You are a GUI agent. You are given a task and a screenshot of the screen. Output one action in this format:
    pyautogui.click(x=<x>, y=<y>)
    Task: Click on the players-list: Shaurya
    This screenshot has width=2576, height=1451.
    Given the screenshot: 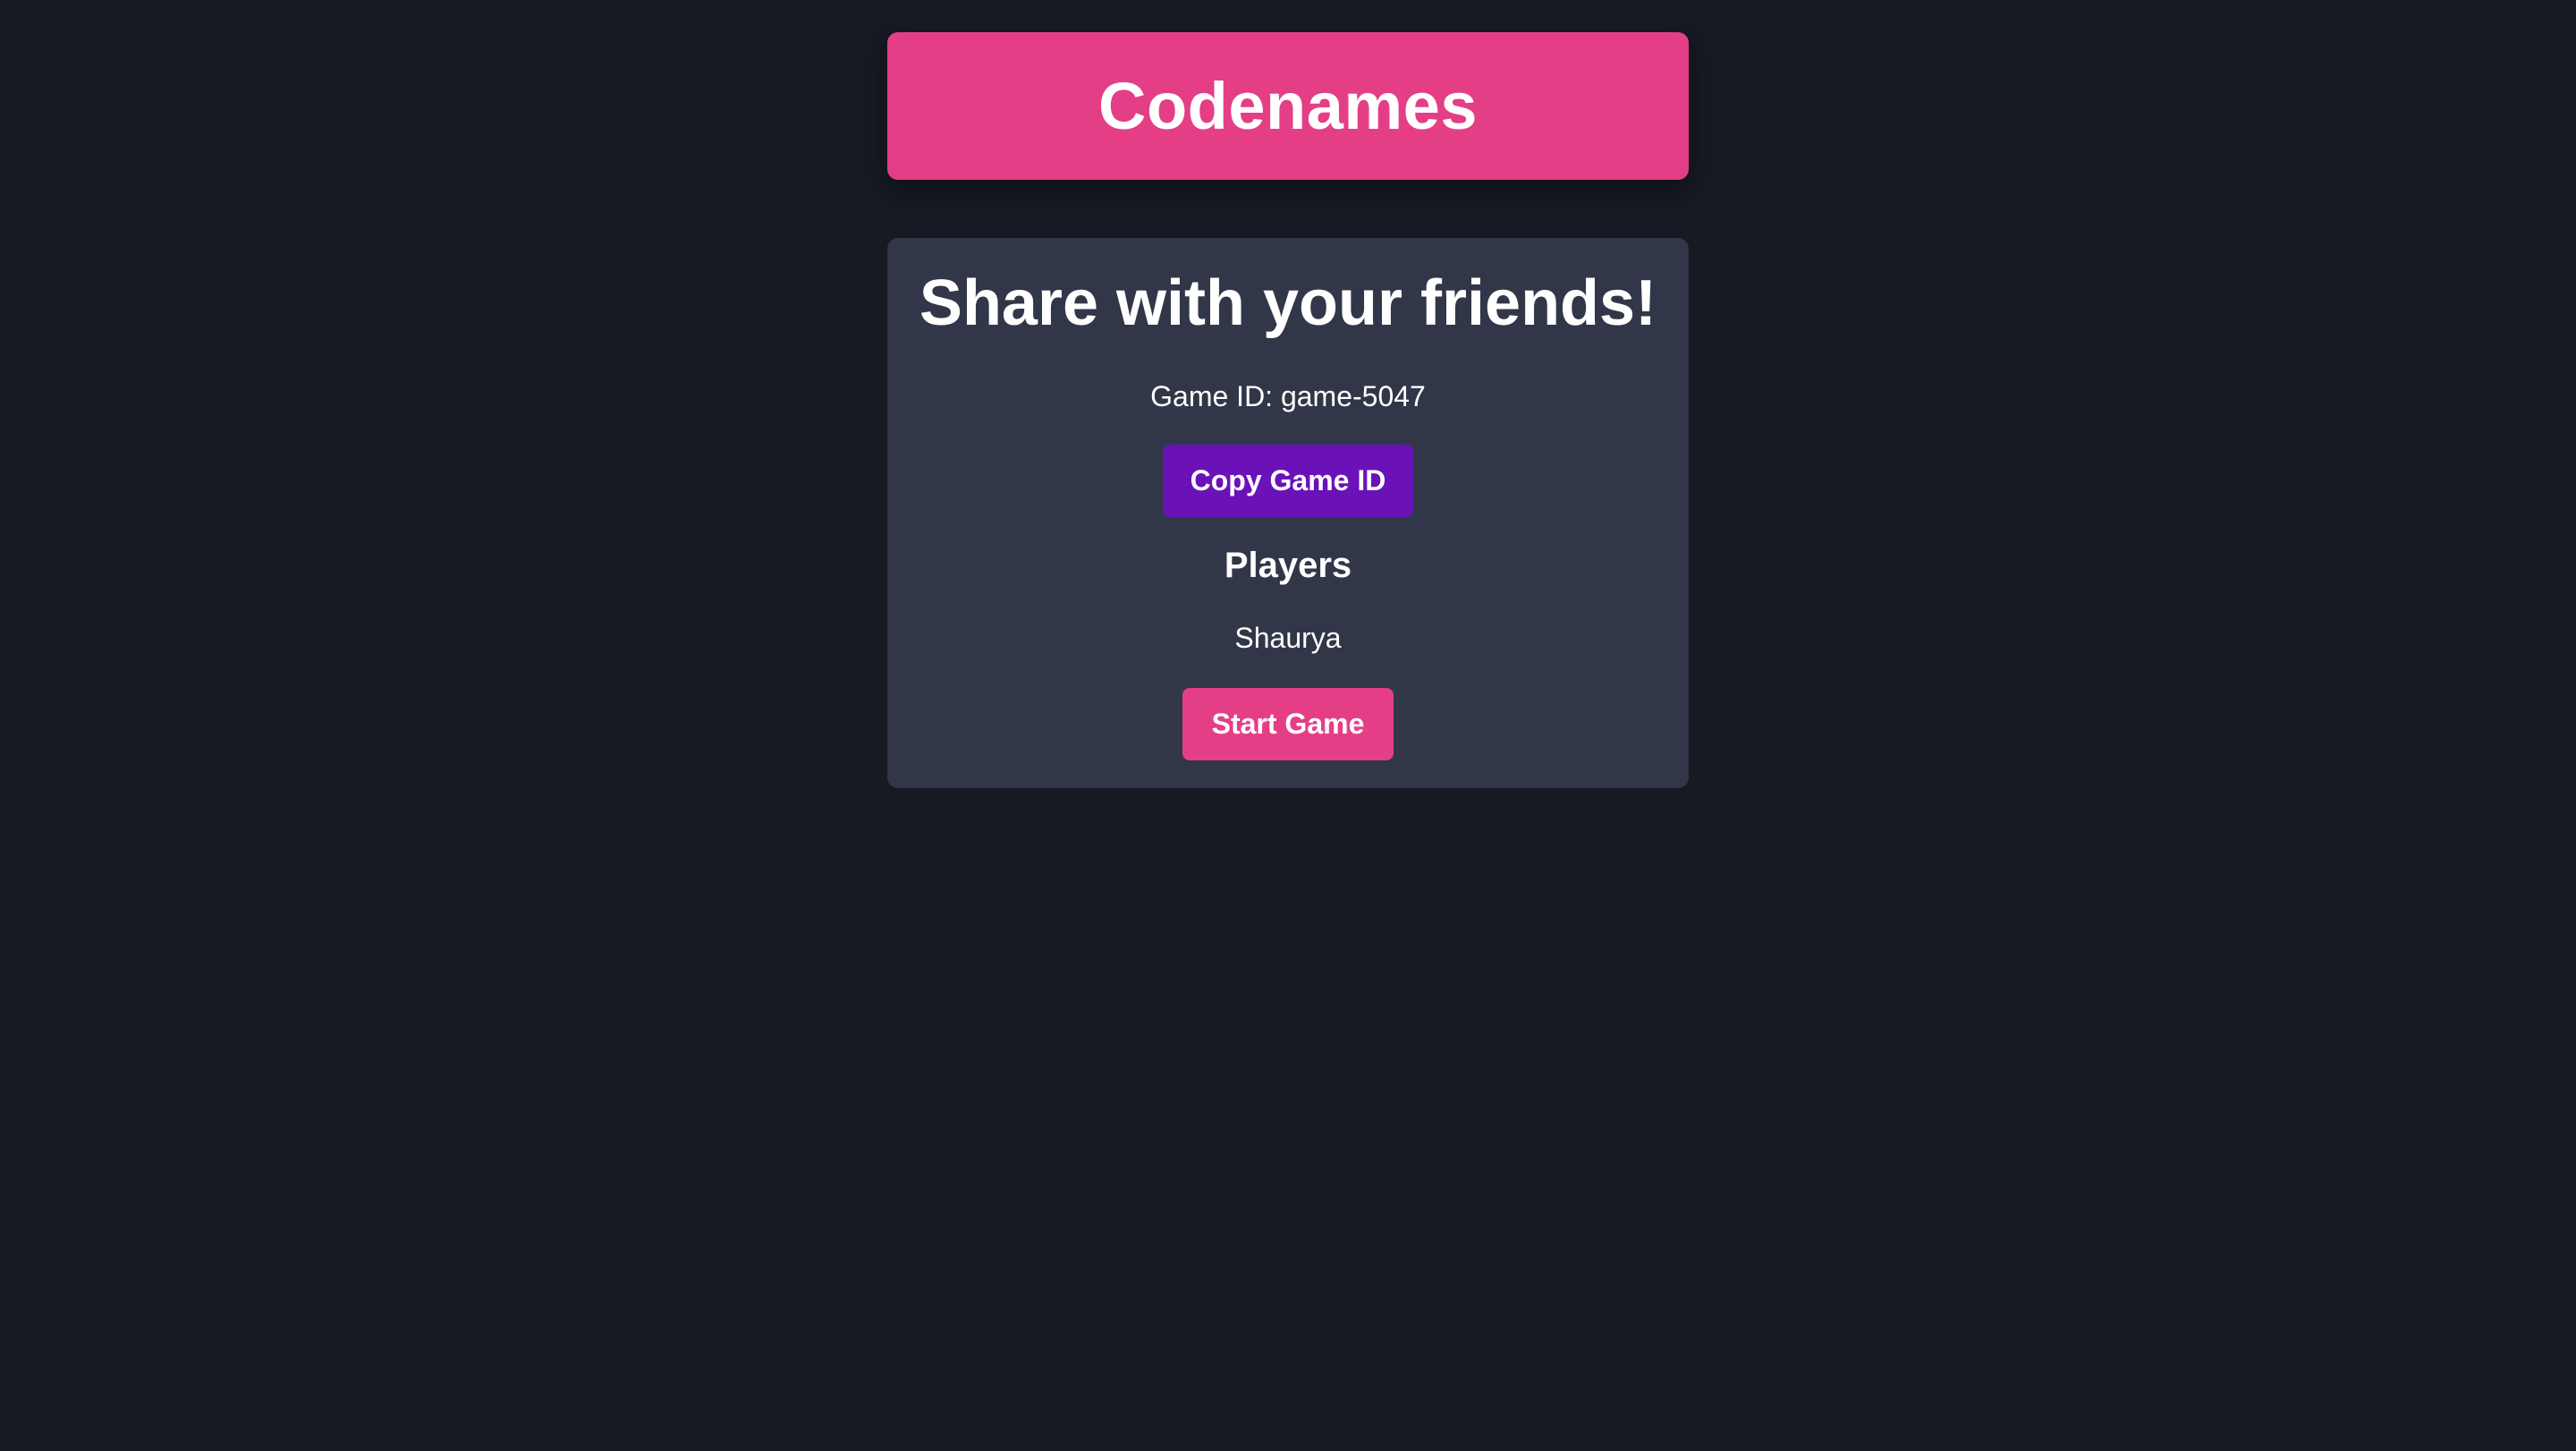 What is the action you would take?
    pyautogui.click(x=1288, y=638)
    